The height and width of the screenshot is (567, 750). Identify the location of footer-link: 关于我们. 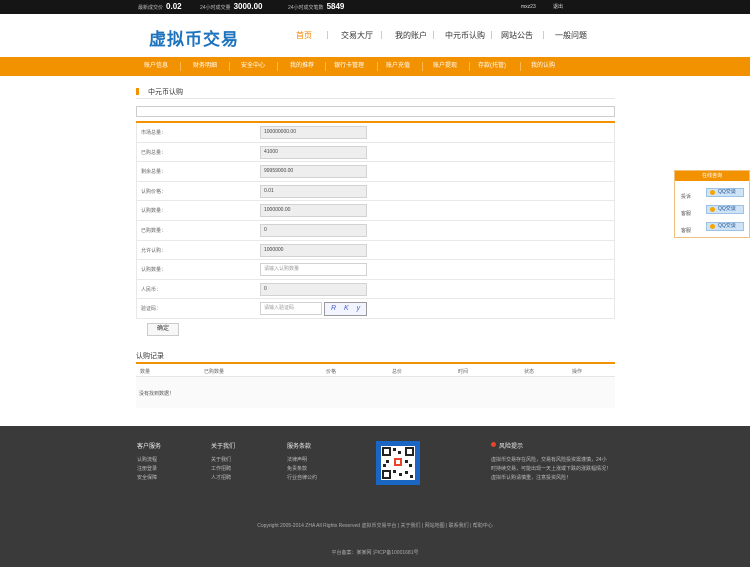
(223, 460).